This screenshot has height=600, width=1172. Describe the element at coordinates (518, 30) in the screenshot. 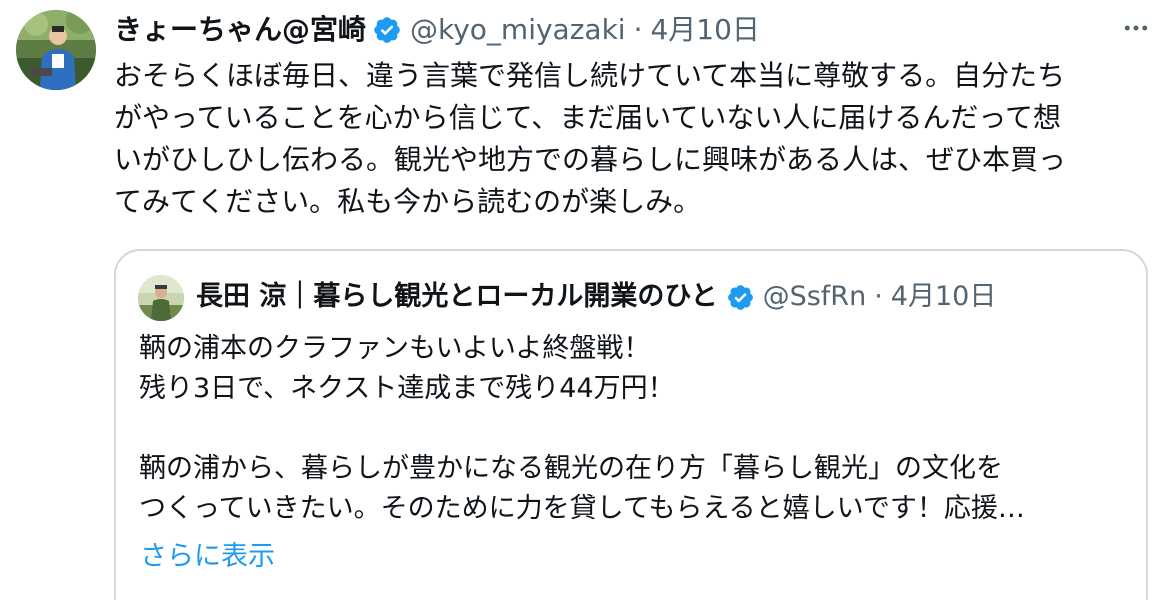

I see `handle: @kyo_miyazaki` at that location.